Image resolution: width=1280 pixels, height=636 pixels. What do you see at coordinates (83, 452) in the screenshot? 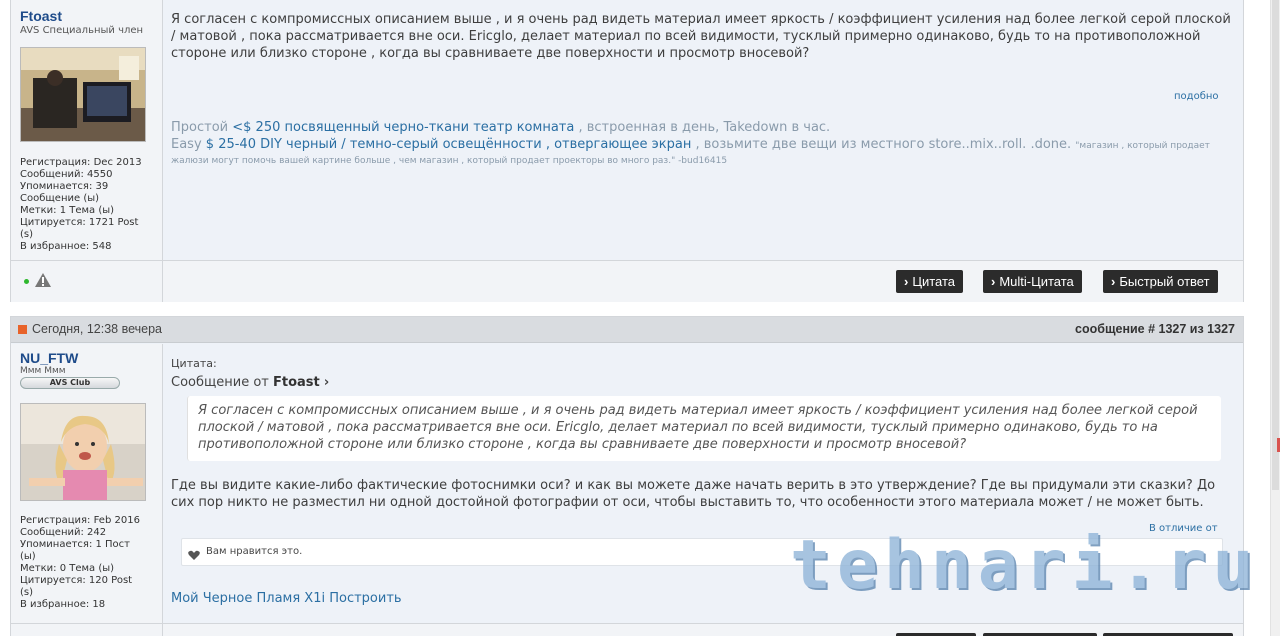
I see `post-2-avatar` at bounding box center [83, 452].